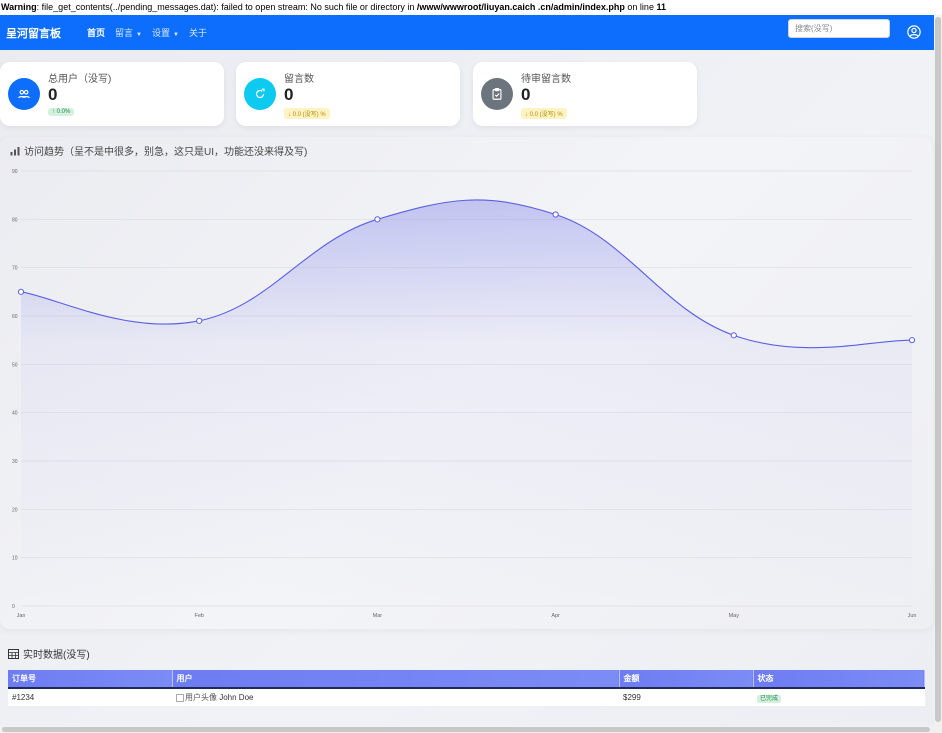 The width and height of the screenshot is (942, 733). I want to click on avatar-alt-text: 用户头像, so click(201, 697).